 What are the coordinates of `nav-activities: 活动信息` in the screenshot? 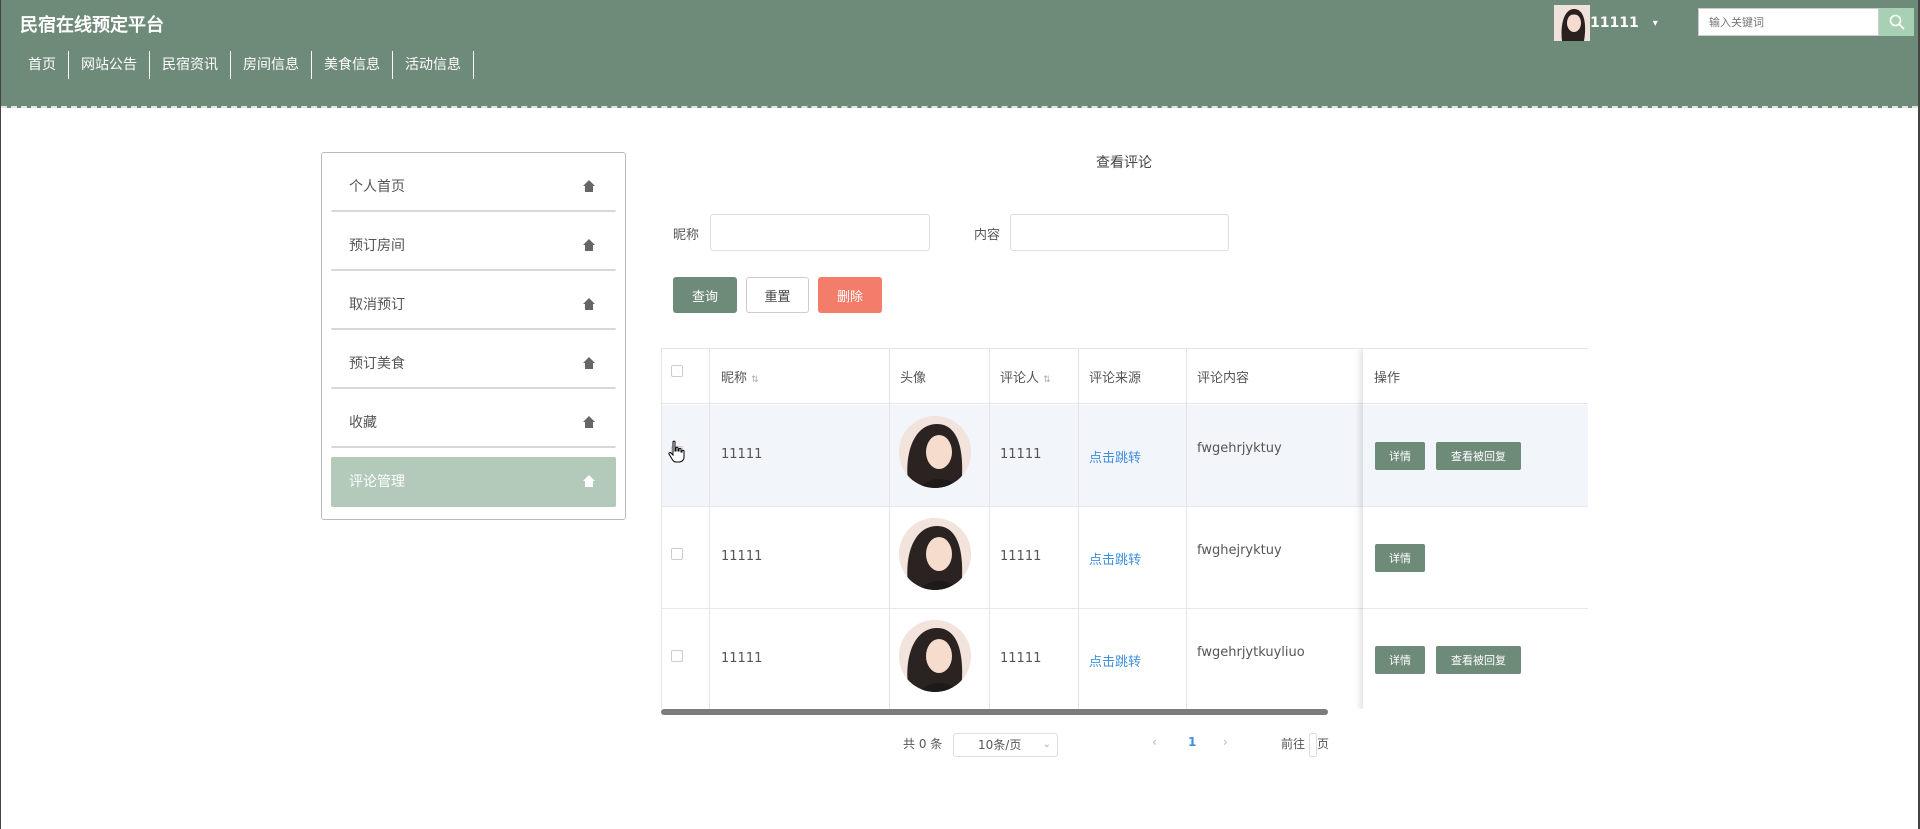 It's located at (433, 65).